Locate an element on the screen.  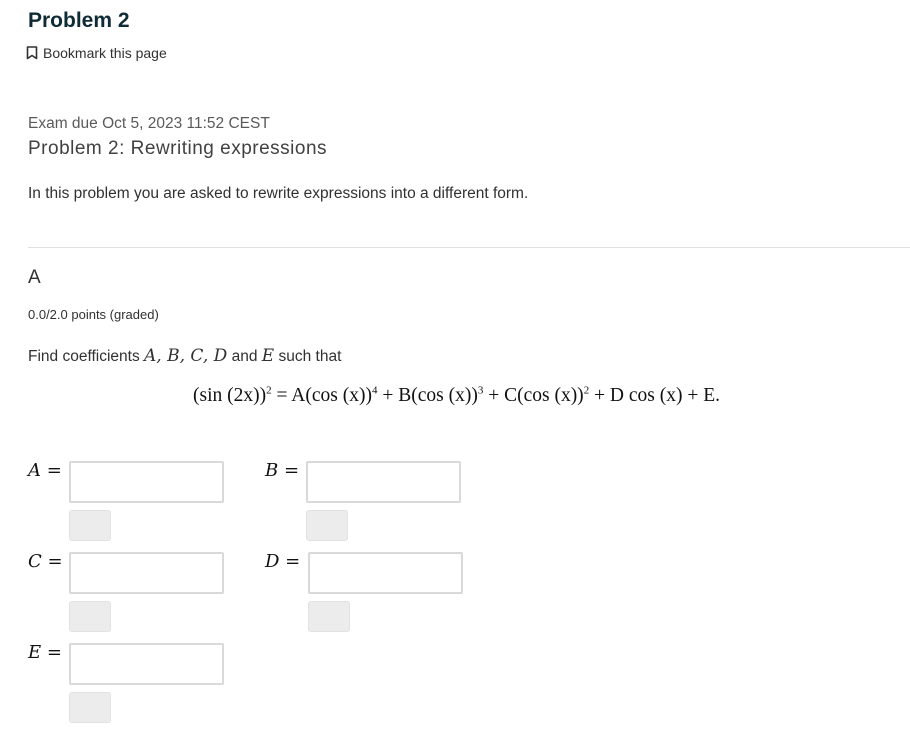
bookmark-button: Bookmark this page is located at coordinates (96, 53).